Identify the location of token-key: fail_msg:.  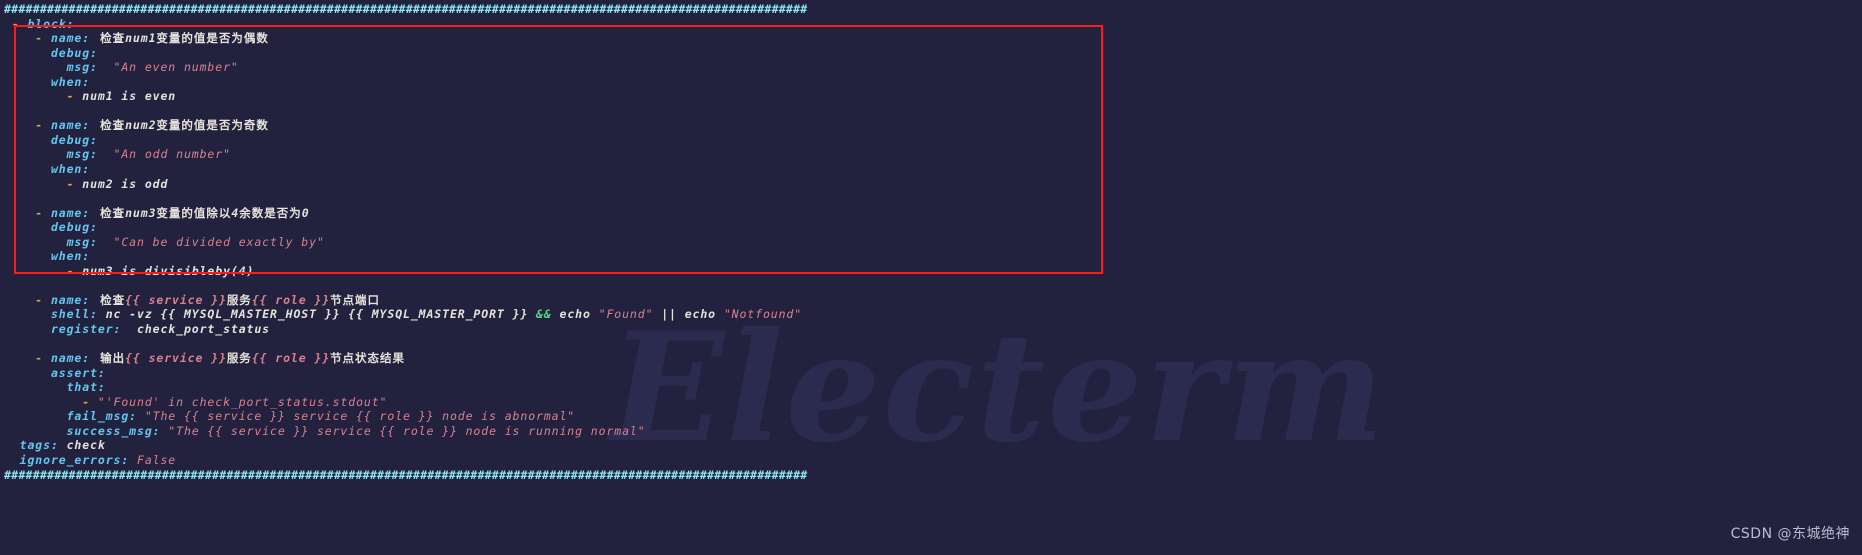
(71, 416).